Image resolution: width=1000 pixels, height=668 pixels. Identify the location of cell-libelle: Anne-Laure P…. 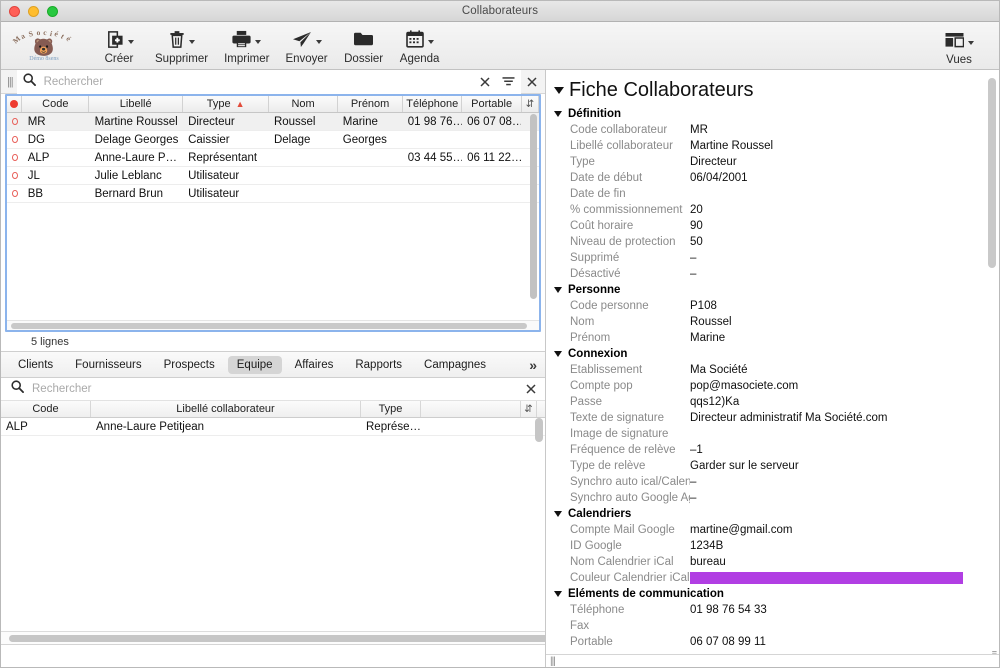
(136, 157).